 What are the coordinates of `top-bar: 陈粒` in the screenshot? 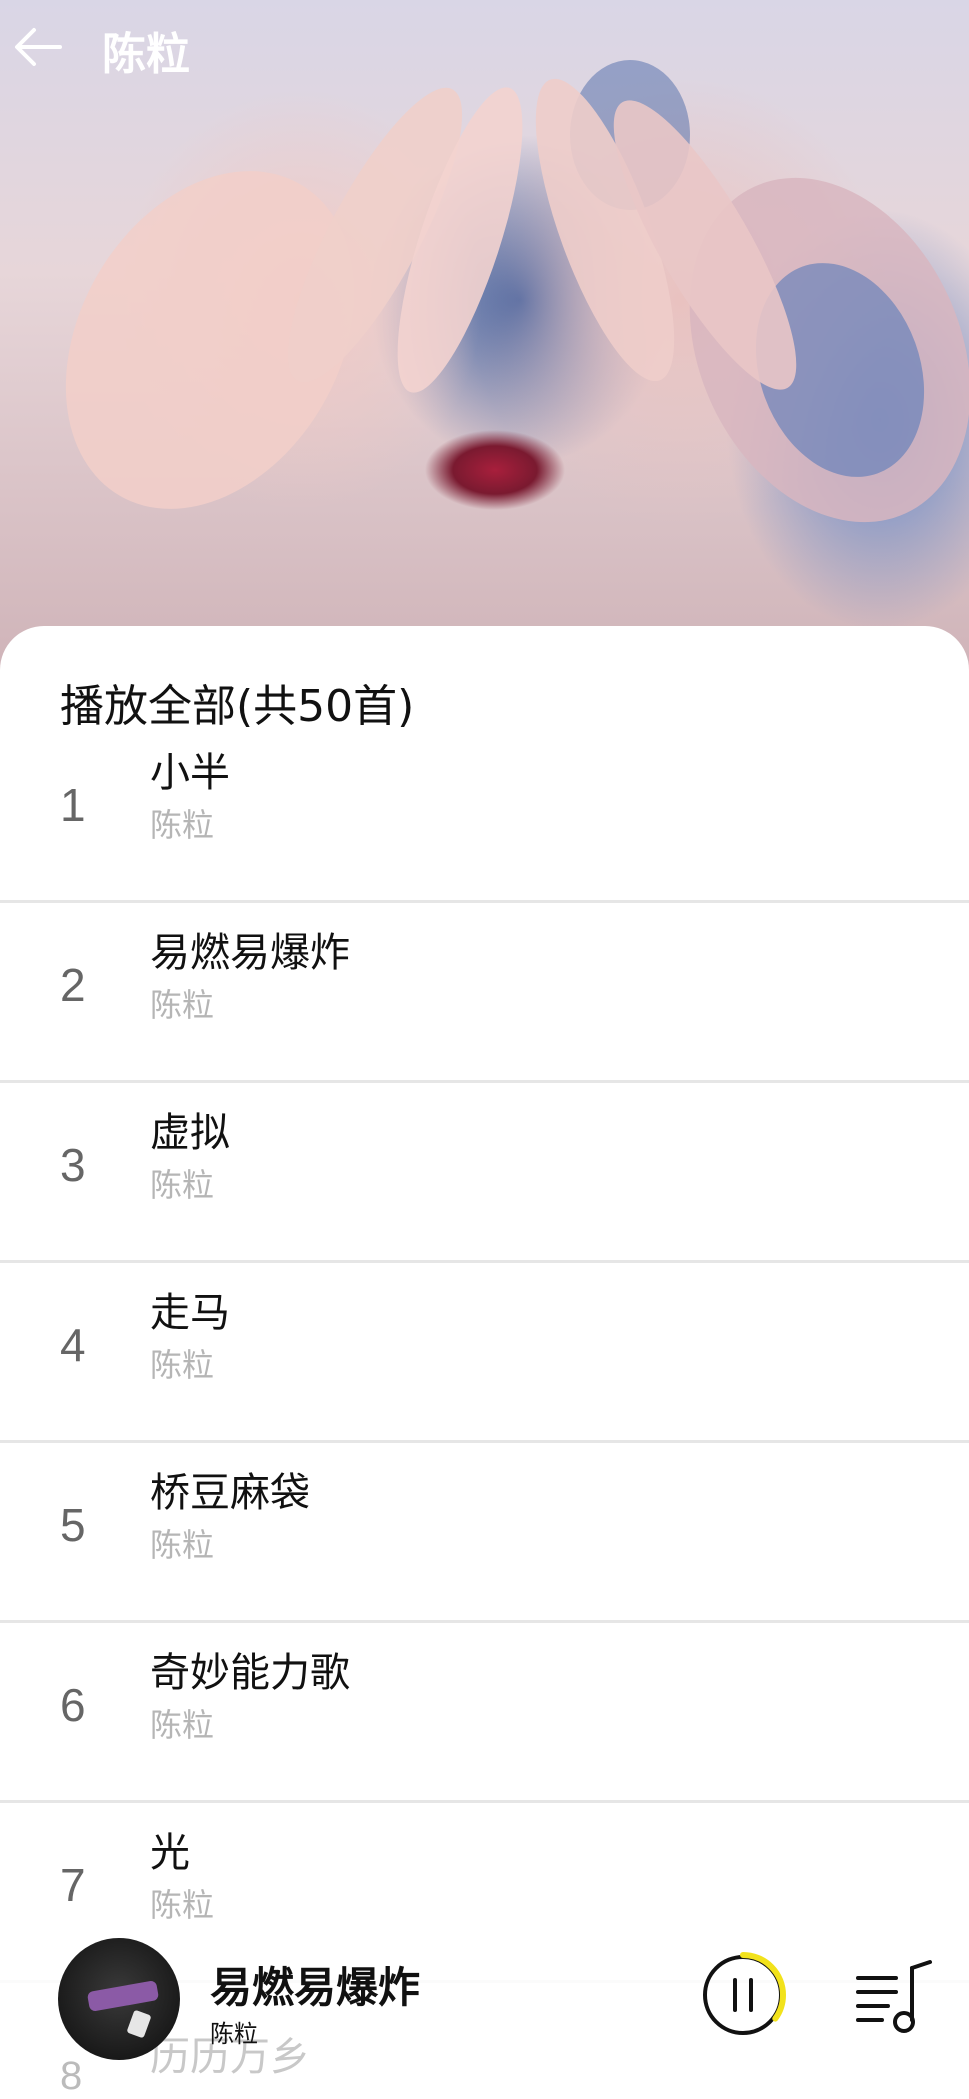 It's located at (484, 48).